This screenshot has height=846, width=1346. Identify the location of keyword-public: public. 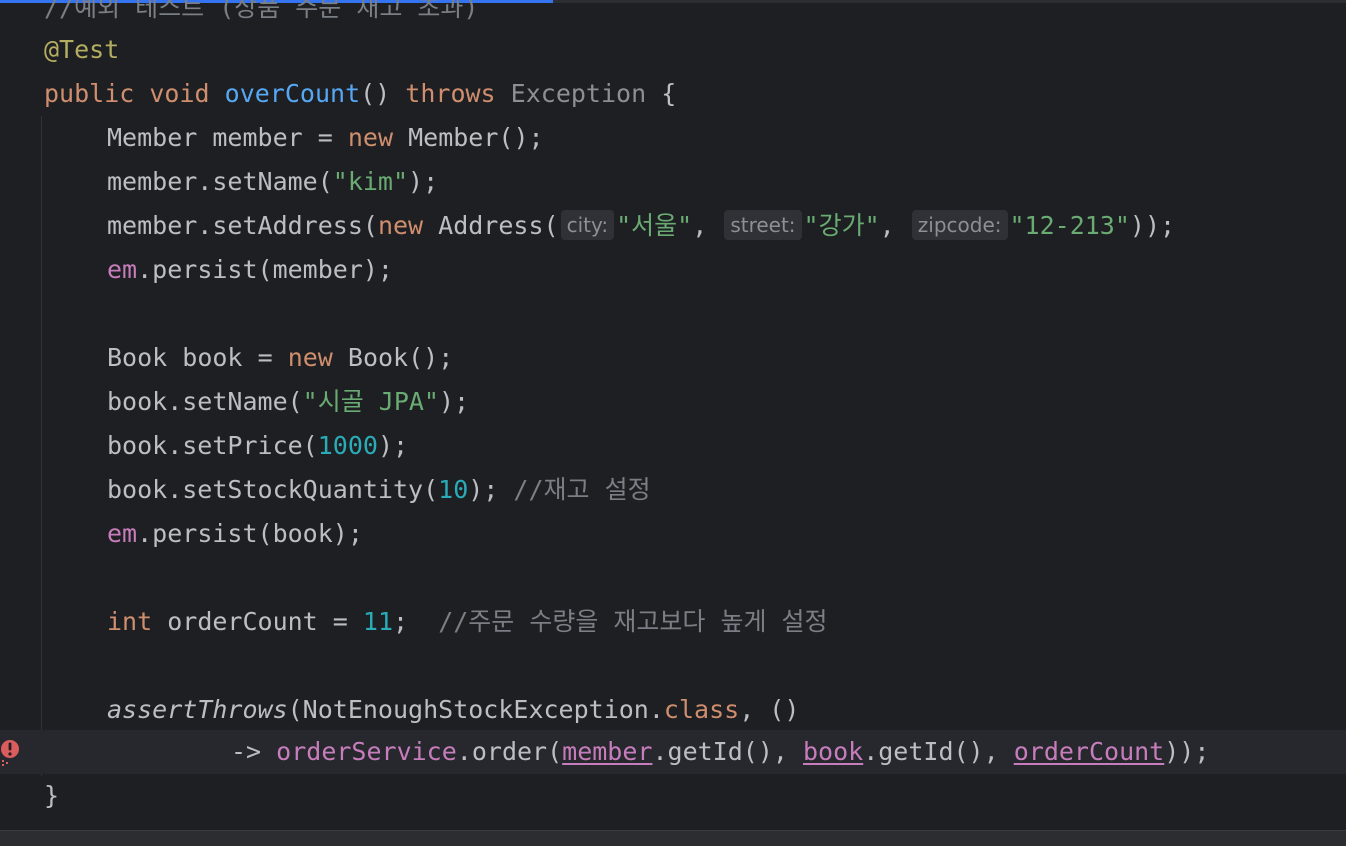
(89, 93).